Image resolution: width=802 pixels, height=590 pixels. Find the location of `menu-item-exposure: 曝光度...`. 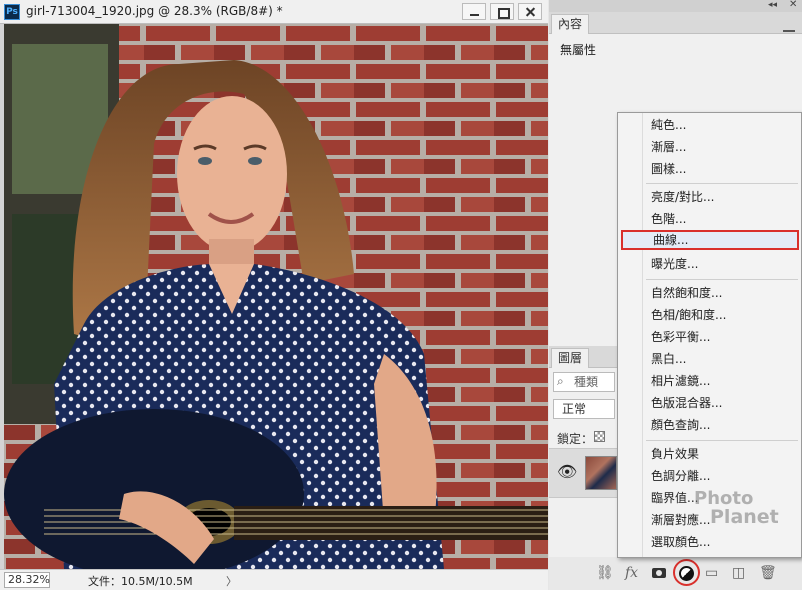

menu-item-exposure: 曝光度... is located at coordinates (725, 264).